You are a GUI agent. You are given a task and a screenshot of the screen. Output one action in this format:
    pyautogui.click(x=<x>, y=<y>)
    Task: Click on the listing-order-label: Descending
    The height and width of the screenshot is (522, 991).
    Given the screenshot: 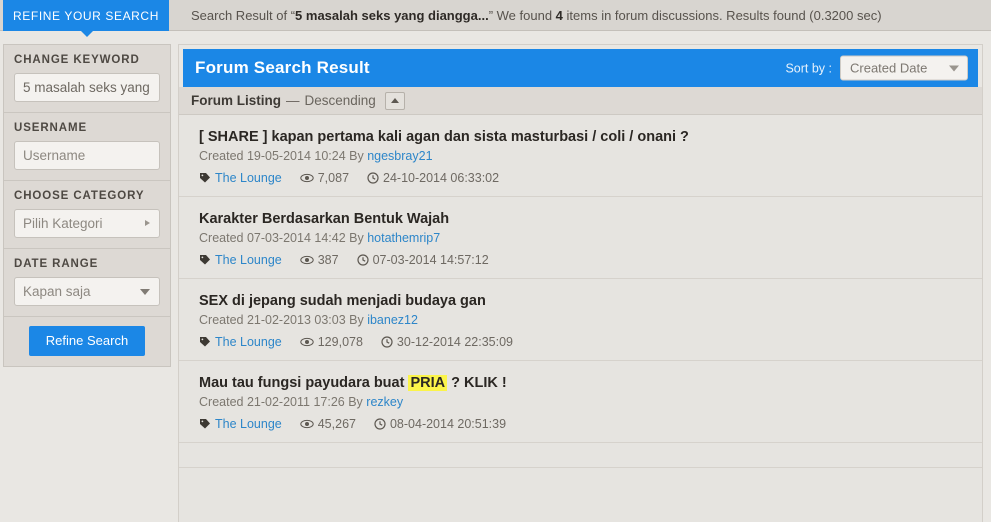 What is the action you would take?
    pyautogui.click(x=340, y=100)
    